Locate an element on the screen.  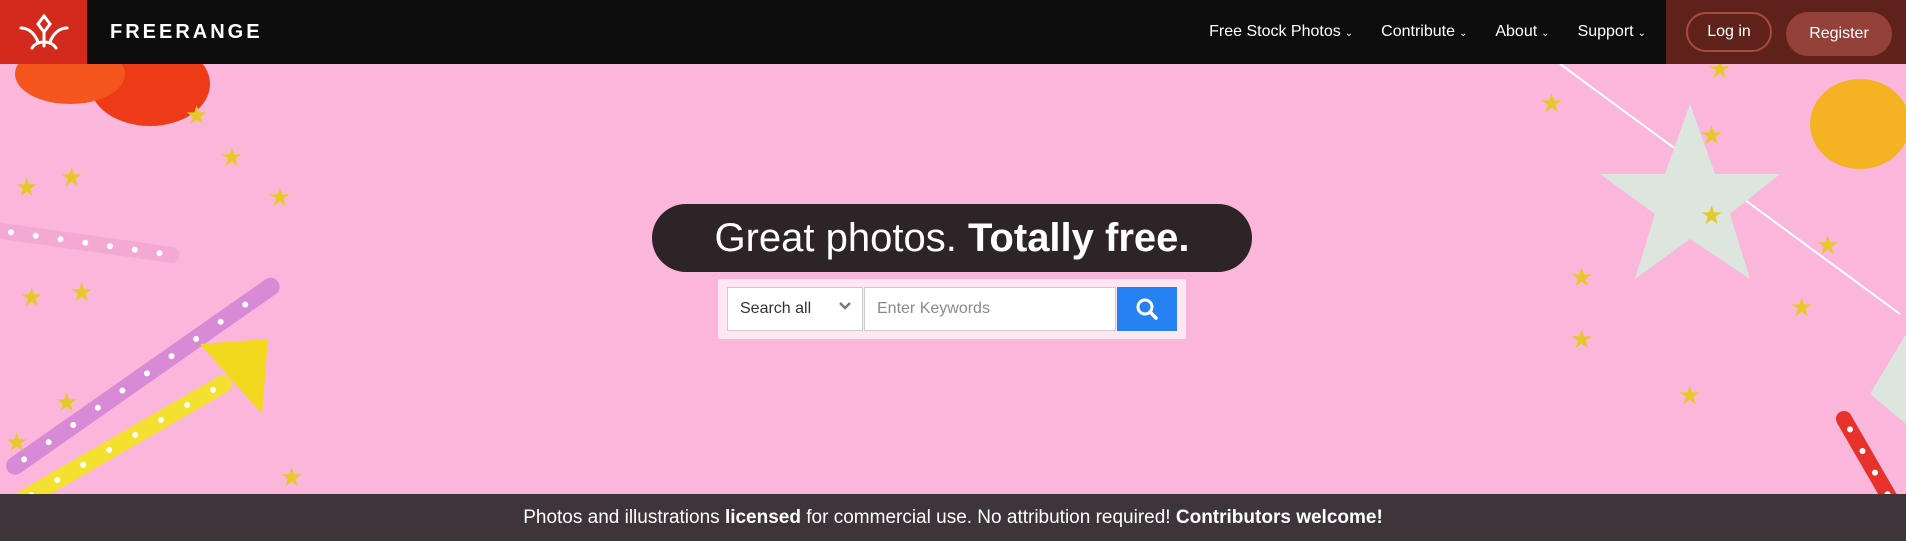
licensed-link: licensed is located at coordinates (763, 517).